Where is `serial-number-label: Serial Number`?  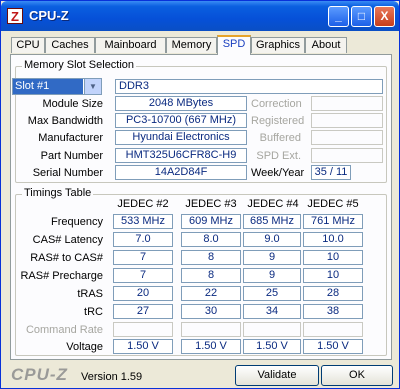 serial-number-label: Serial Number is located at coordinates (67, 173).